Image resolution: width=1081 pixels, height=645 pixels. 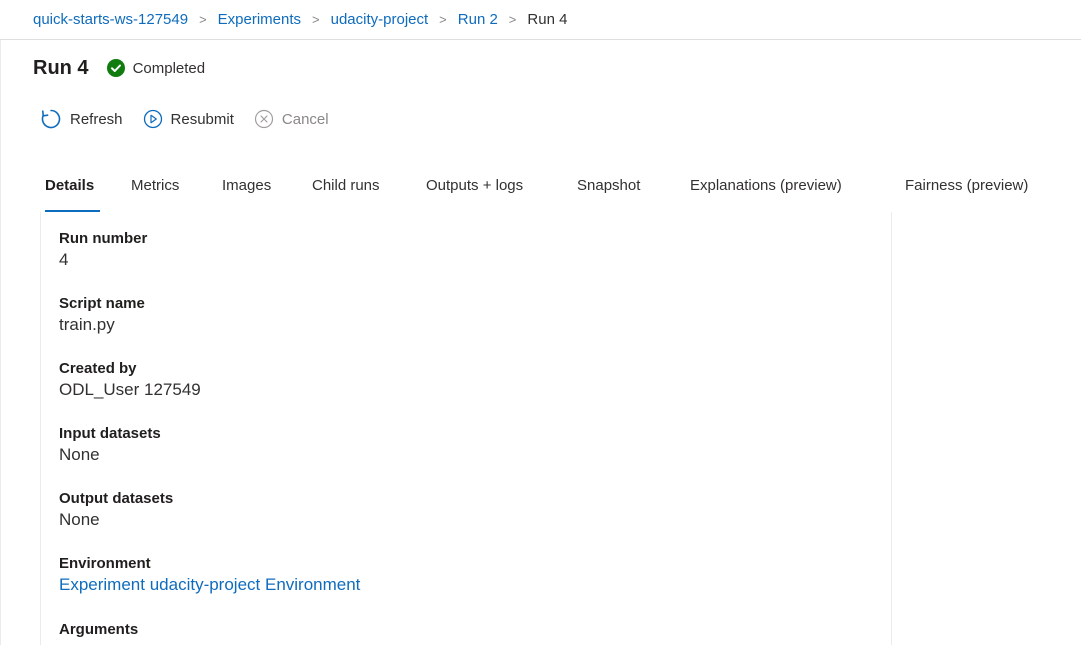 I want to click on breadcrumb-parent-run: Run 2, so click(x=478, y=19).